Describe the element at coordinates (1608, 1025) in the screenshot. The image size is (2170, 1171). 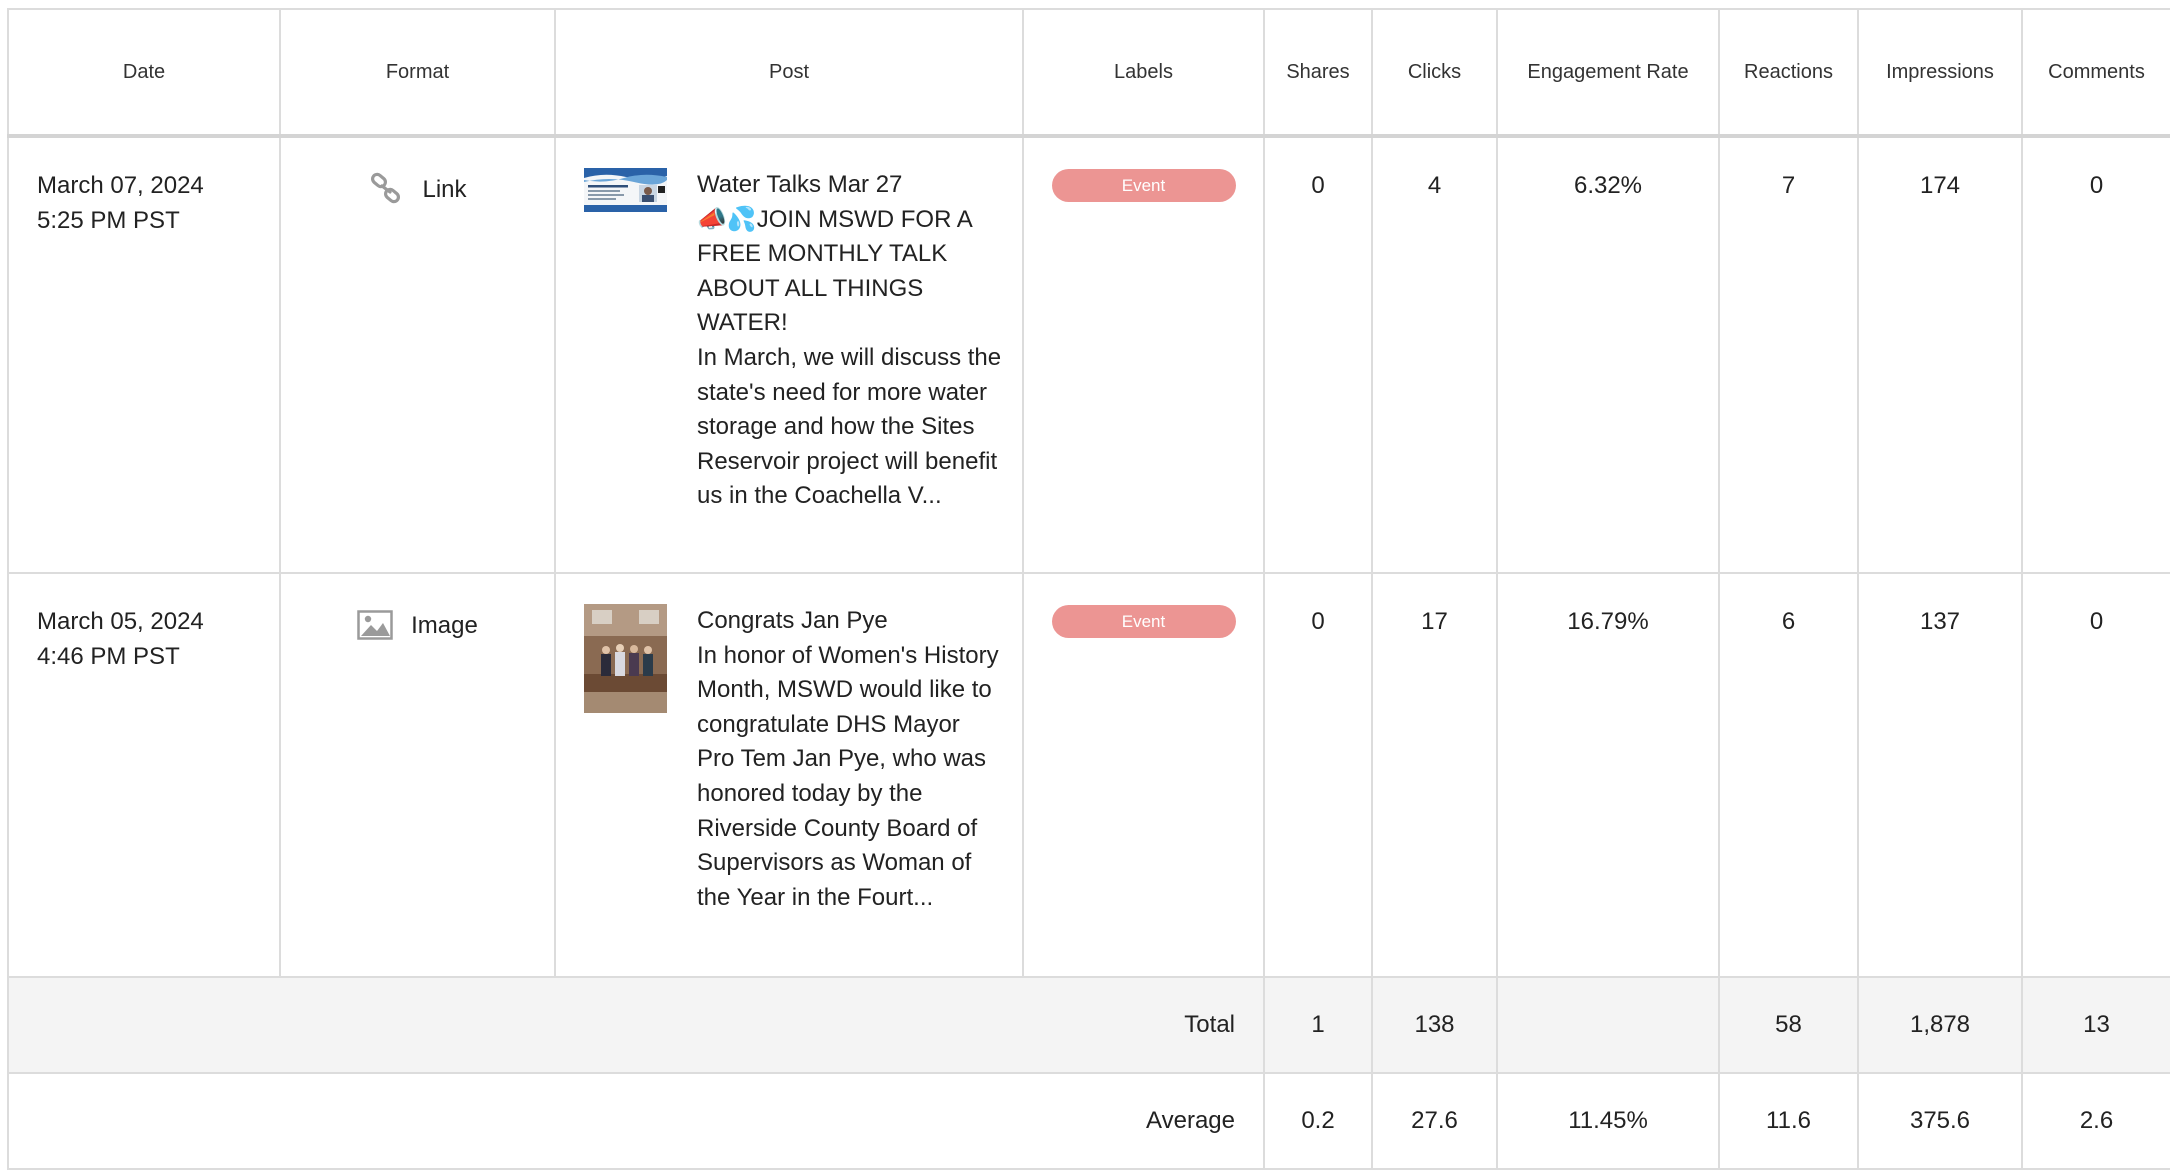
I see `total-engagement-rate` at that location.